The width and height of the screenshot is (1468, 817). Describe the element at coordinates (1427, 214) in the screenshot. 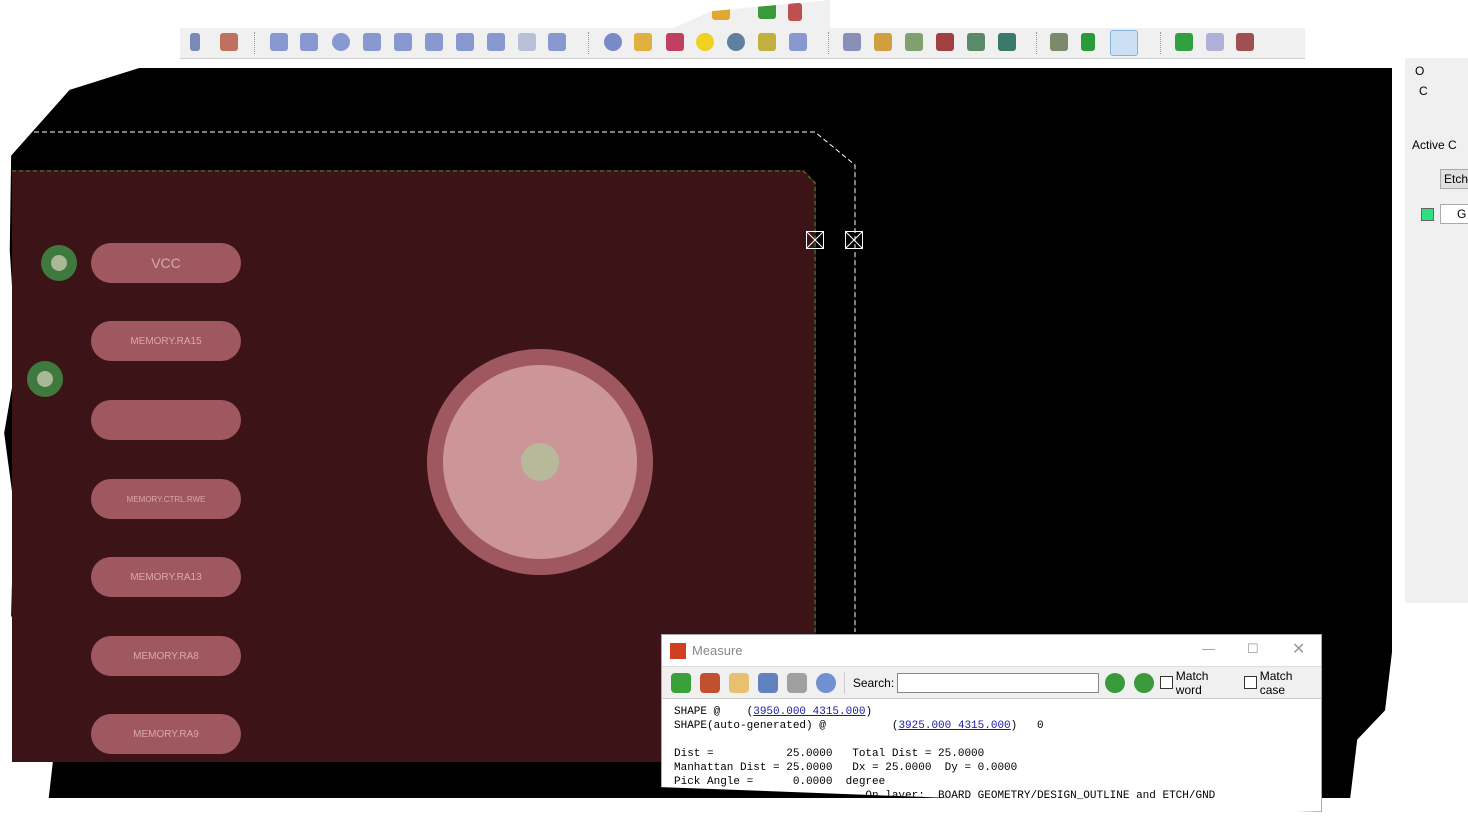

I see `subclass-color-swatch` at that location.